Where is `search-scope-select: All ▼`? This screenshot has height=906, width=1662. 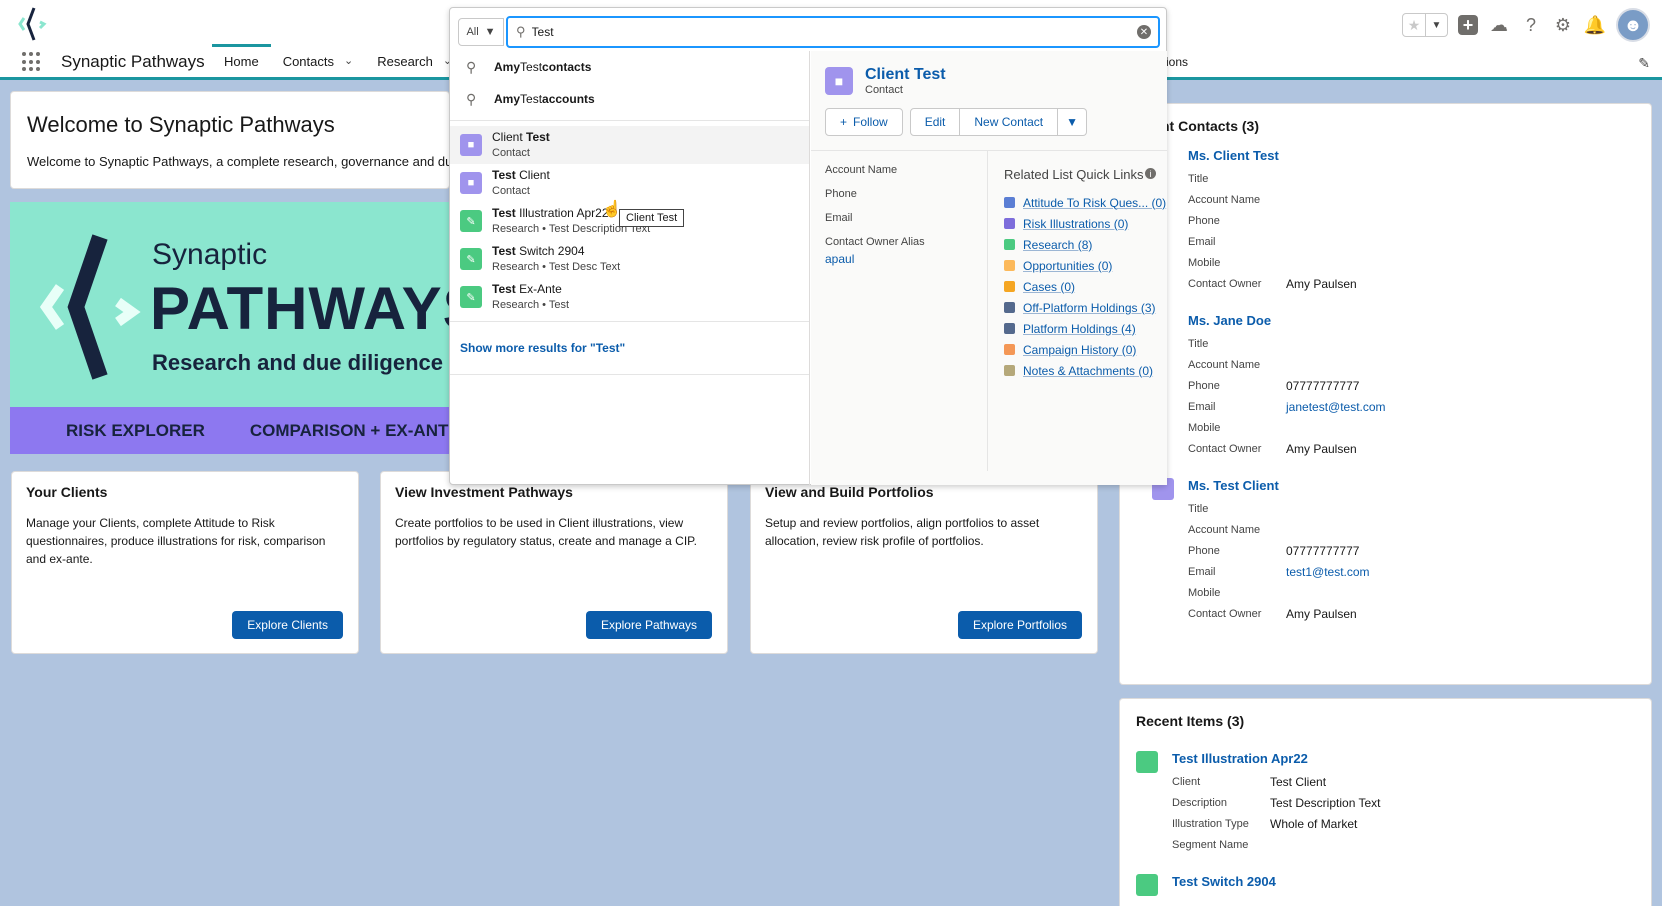
search-scope-select: All ▼ is located at coordinates (481, 32).